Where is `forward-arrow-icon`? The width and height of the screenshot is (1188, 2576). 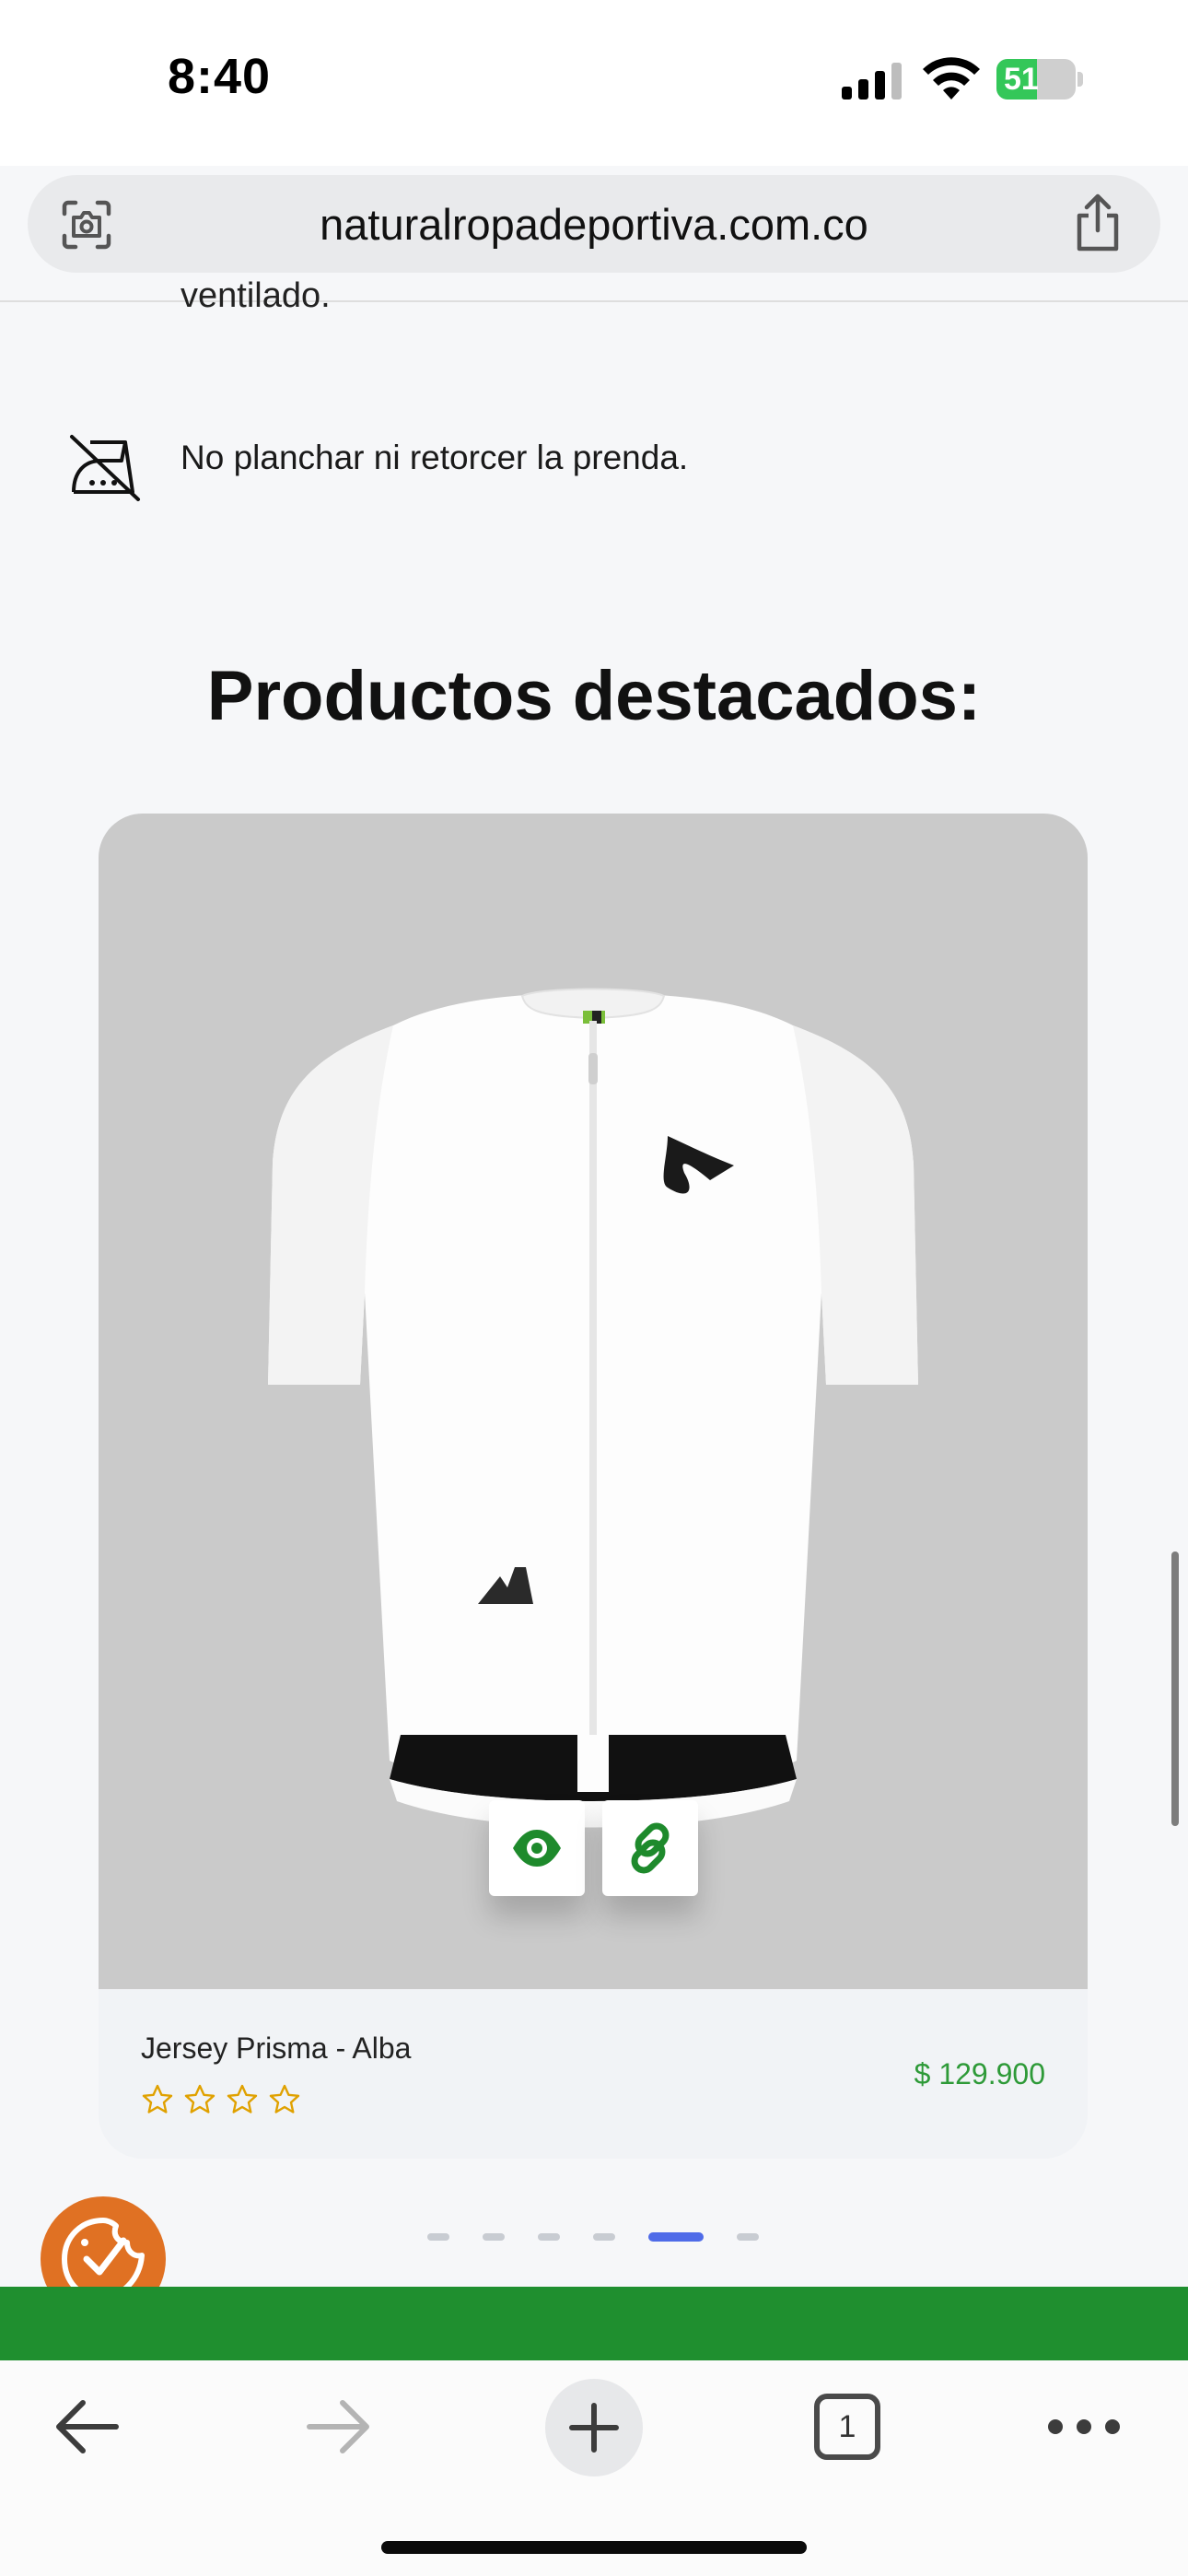 forward-arrow-icon is located at coordinates (339, 2426).